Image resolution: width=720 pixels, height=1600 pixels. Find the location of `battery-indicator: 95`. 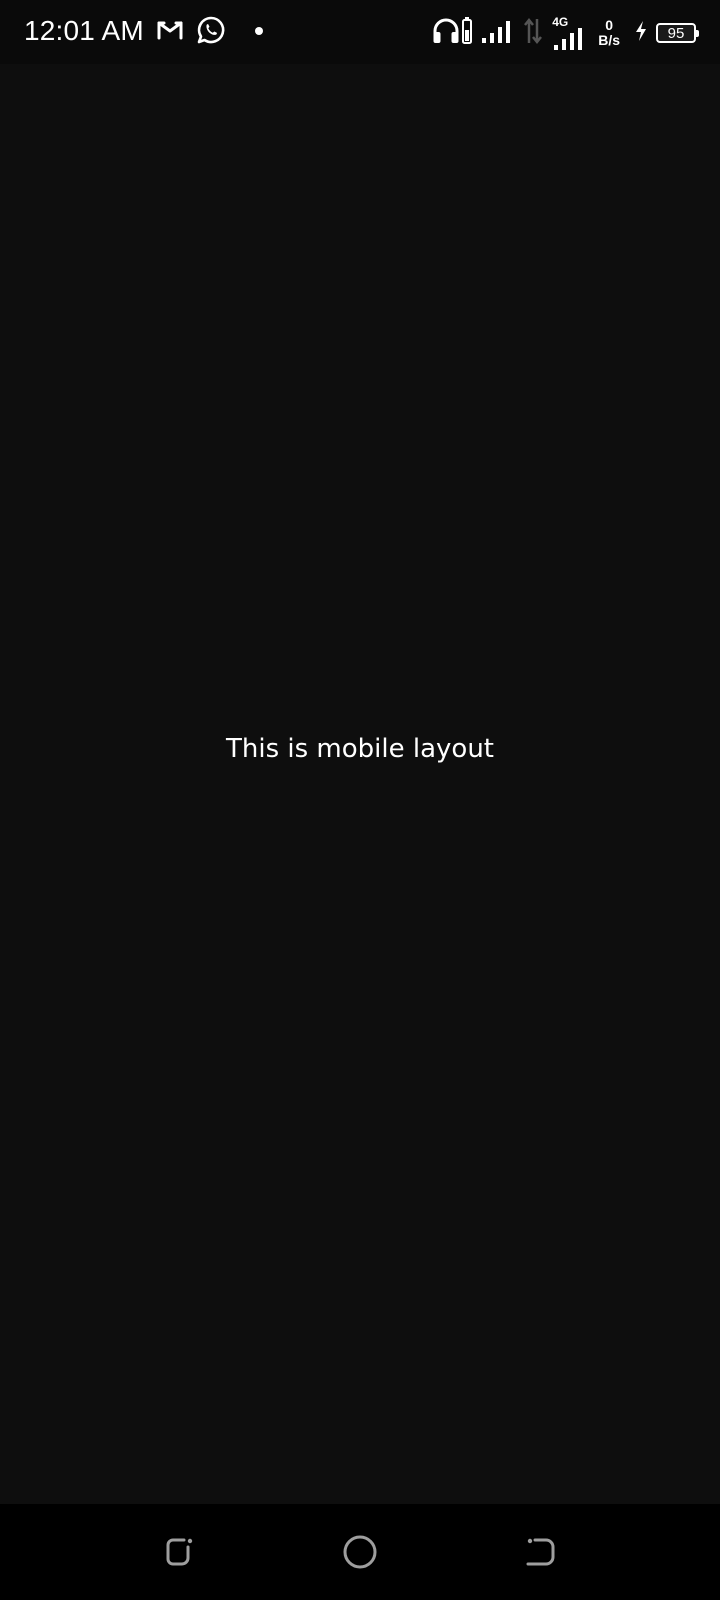

battery-indicator: 95 is located at coordinates (677, 33).